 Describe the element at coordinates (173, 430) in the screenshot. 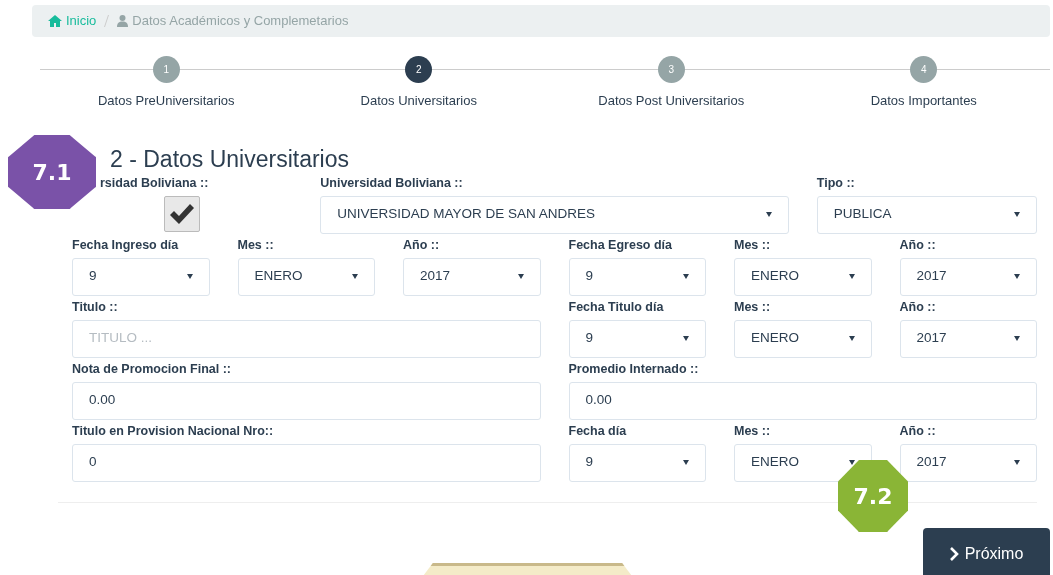

I see `field-label: Titulo en Provision Nacional Nro::` at that location.